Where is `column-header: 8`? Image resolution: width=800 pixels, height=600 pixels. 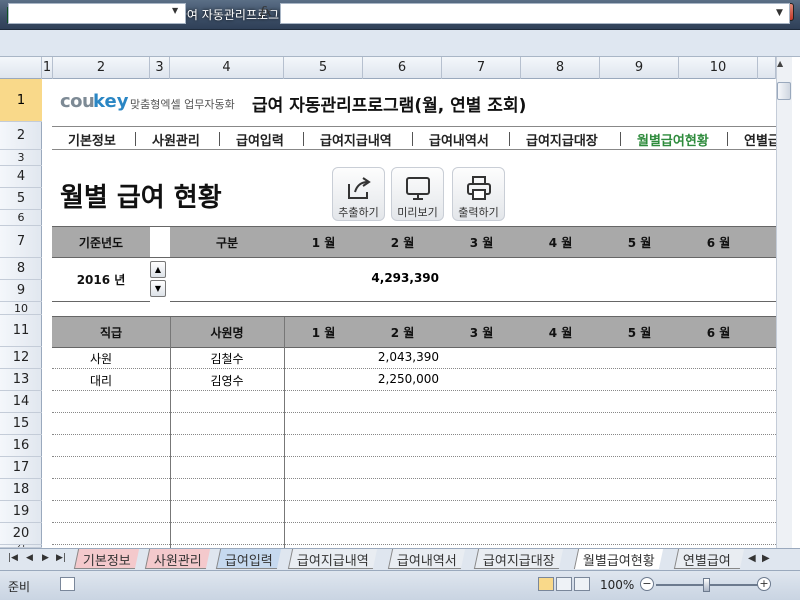 column-header: 8 is located at coordinates (560, 68).